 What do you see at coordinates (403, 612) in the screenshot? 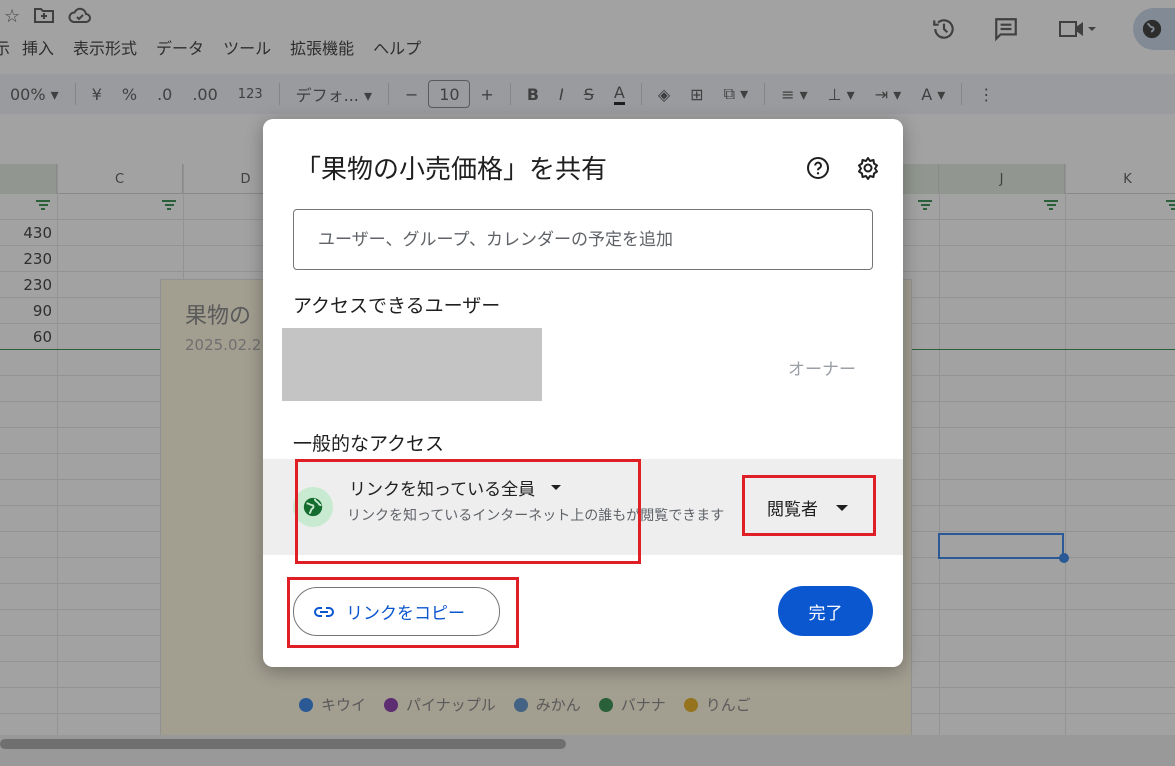
I see `highlight-box-copy-link` at bounding box center [403, 612].